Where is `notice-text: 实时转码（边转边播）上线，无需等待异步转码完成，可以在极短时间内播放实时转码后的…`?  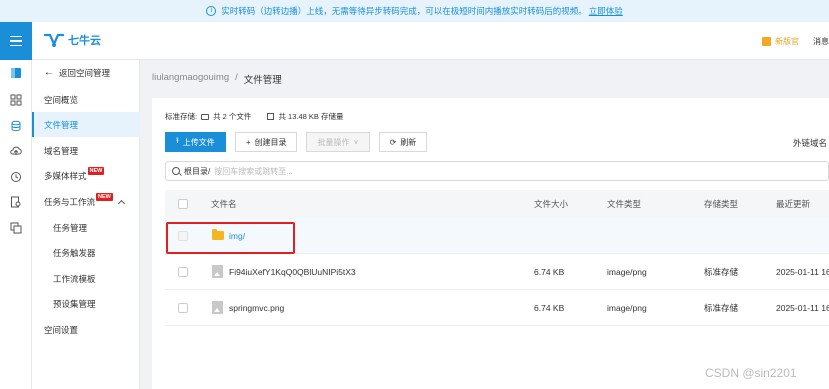
notice-text: 实时转码（边转边播）上线，无需等待异步转码完成，可以在极短时间内播放实时转码后的… is located at coordinates (404, 11).